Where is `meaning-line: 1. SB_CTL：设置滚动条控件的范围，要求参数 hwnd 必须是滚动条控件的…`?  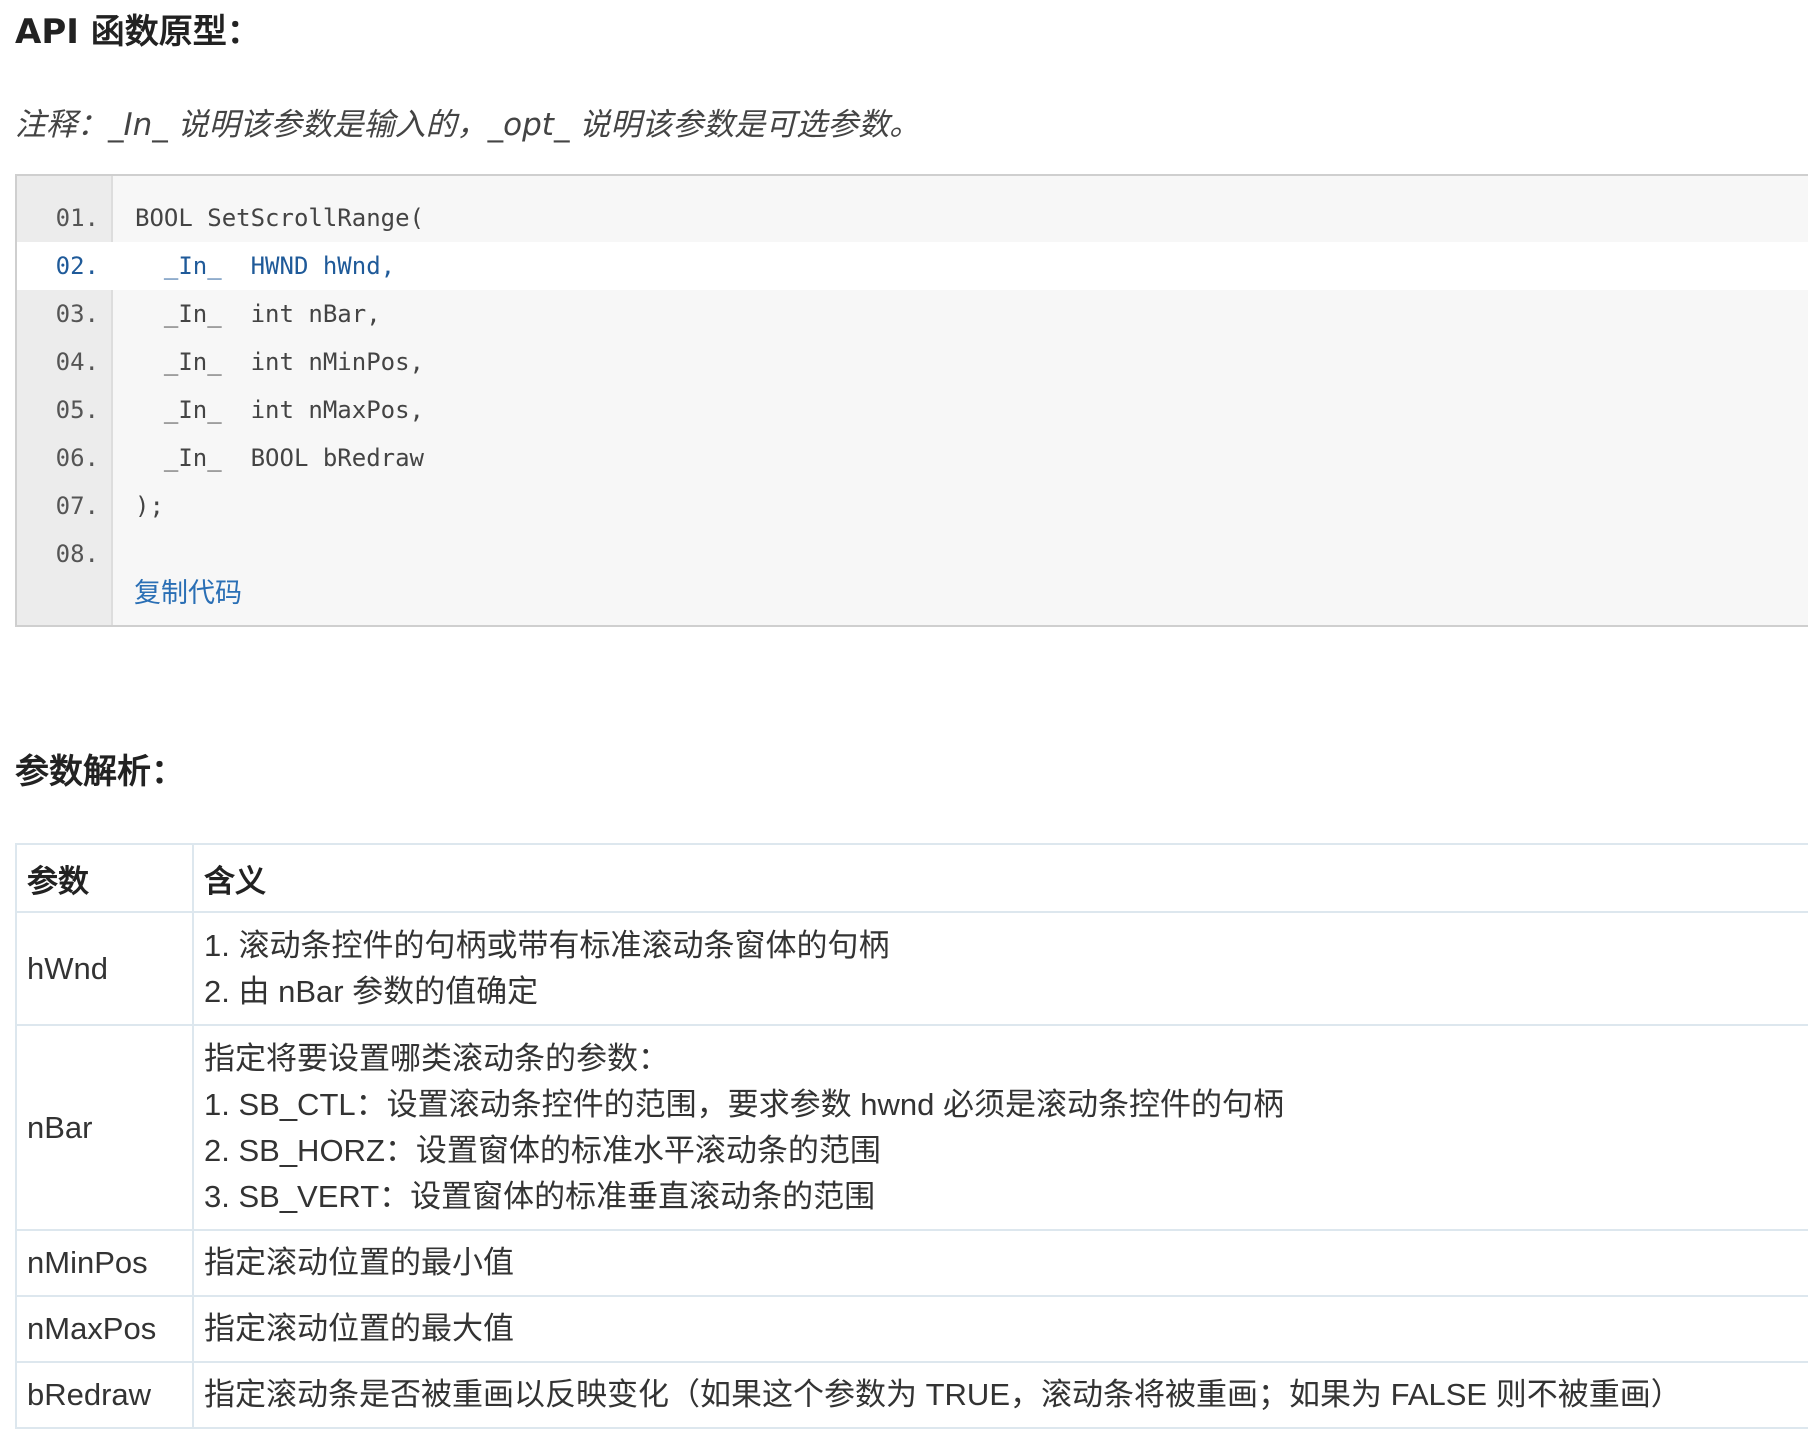 meaning-line: 1. SB_CTL：设置滚动条控件的范围，要求参数 hwnd 必须是滚动条控件的… is located at coordinates (744, 1104).